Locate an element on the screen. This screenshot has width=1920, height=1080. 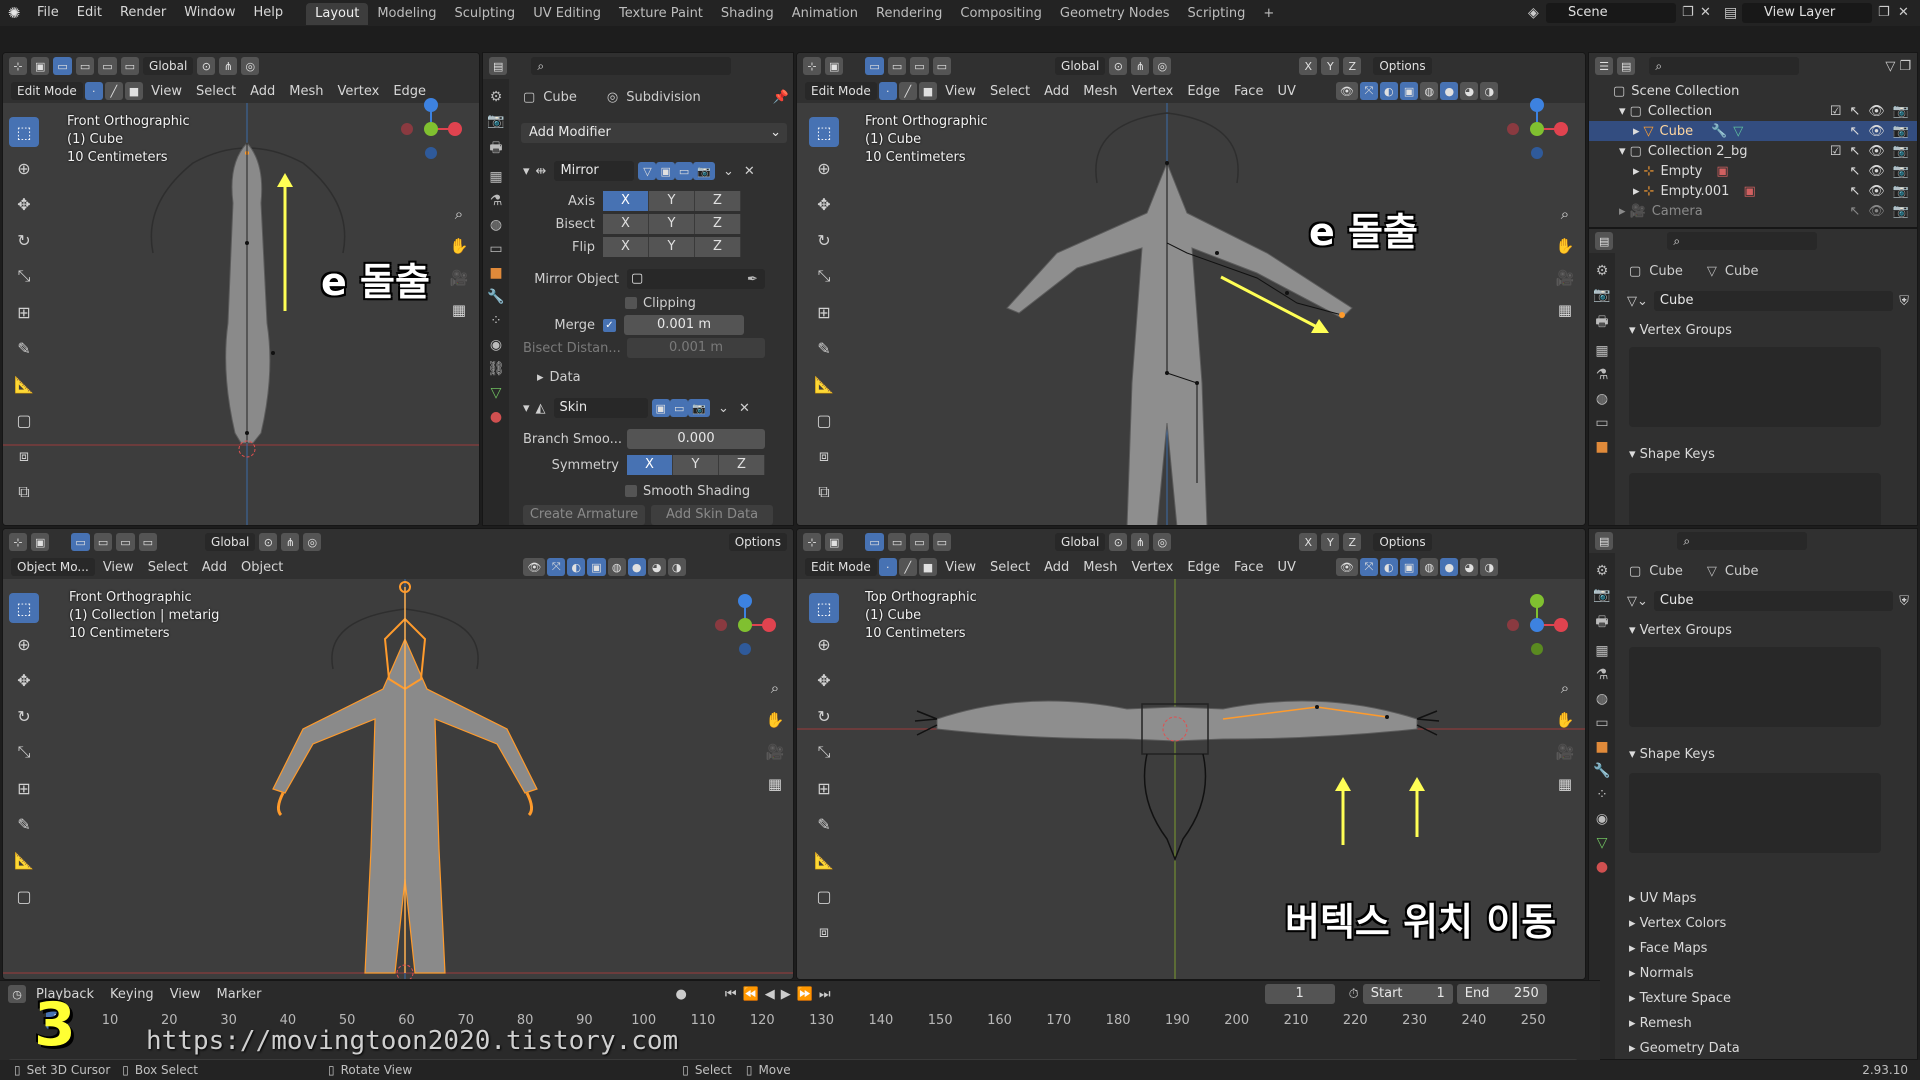
options-dropdown: Options is located at coordinates (1402, 66).